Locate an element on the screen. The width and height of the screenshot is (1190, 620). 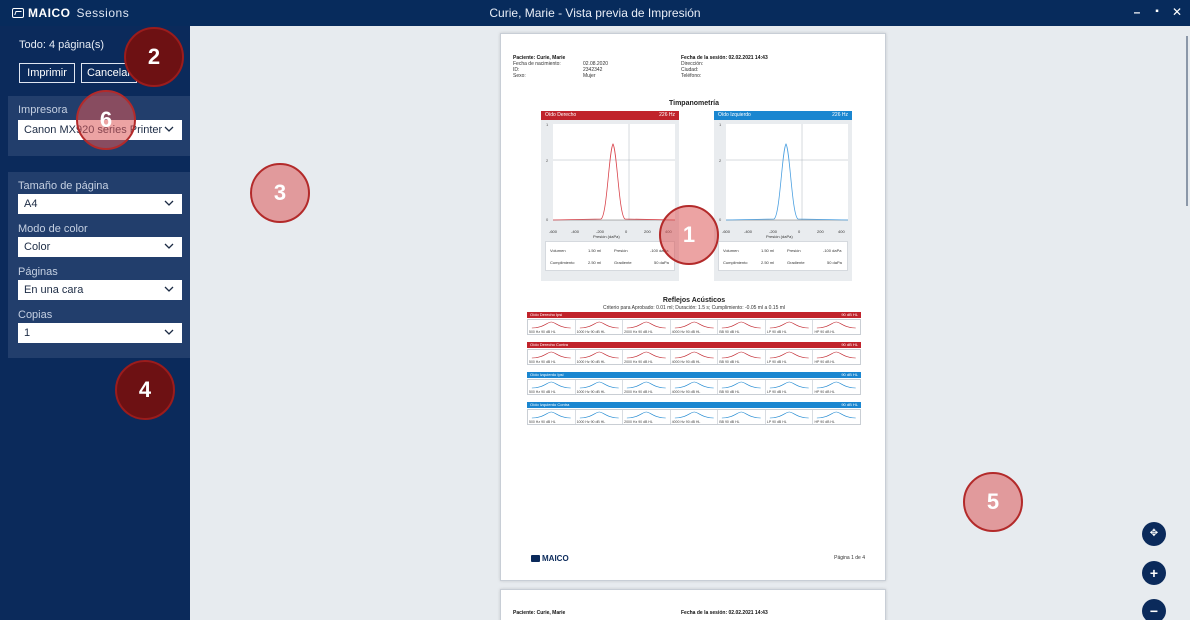
volumen-value: 1.50 ml is located at coordinates (595, 250).